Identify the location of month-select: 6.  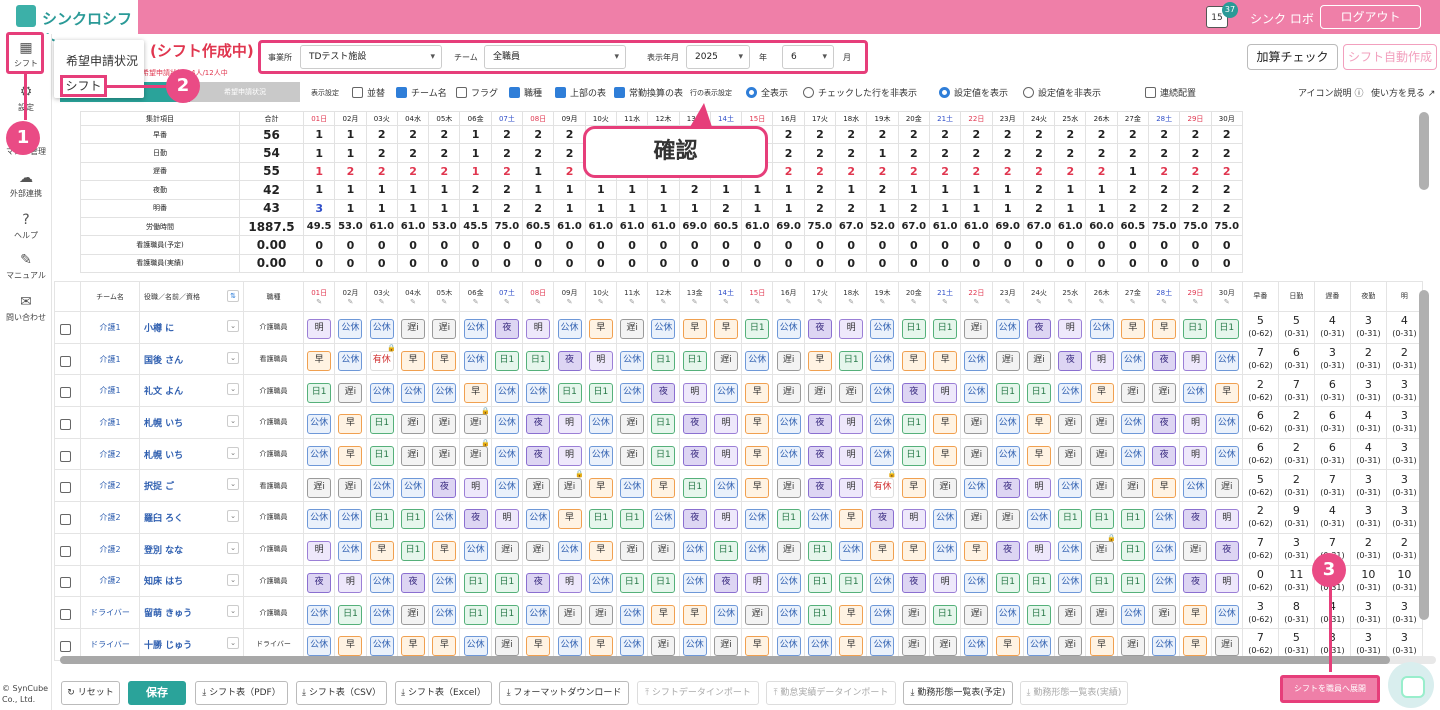
(808, 57).